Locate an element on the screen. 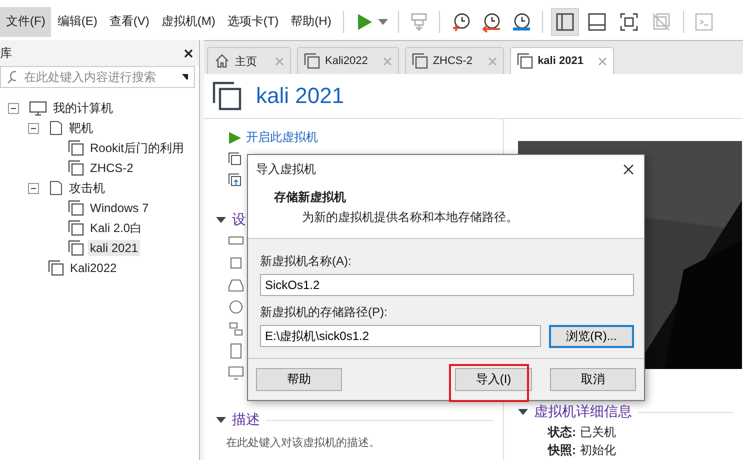  action-link: 开启此虚拟机 is located at coordinates (282, 137).